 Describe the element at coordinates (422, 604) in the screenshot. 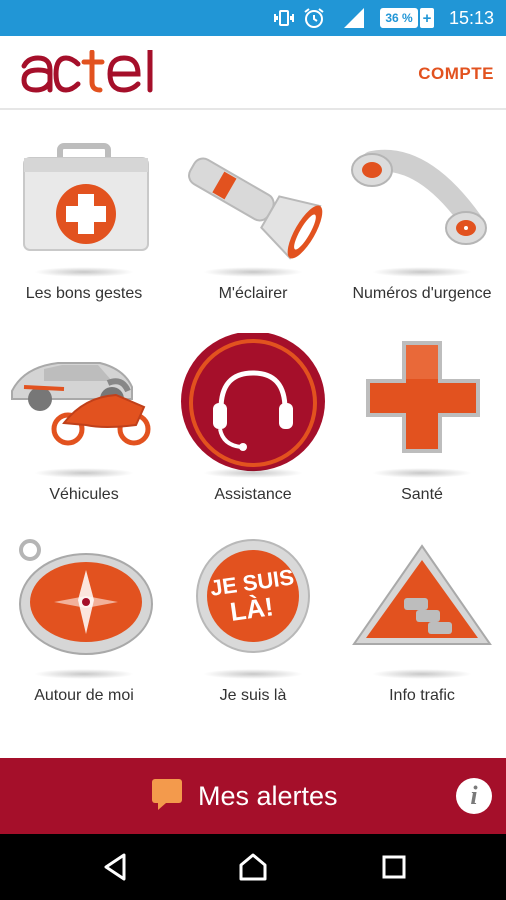

I see `traffic-warning-icon` at that location.